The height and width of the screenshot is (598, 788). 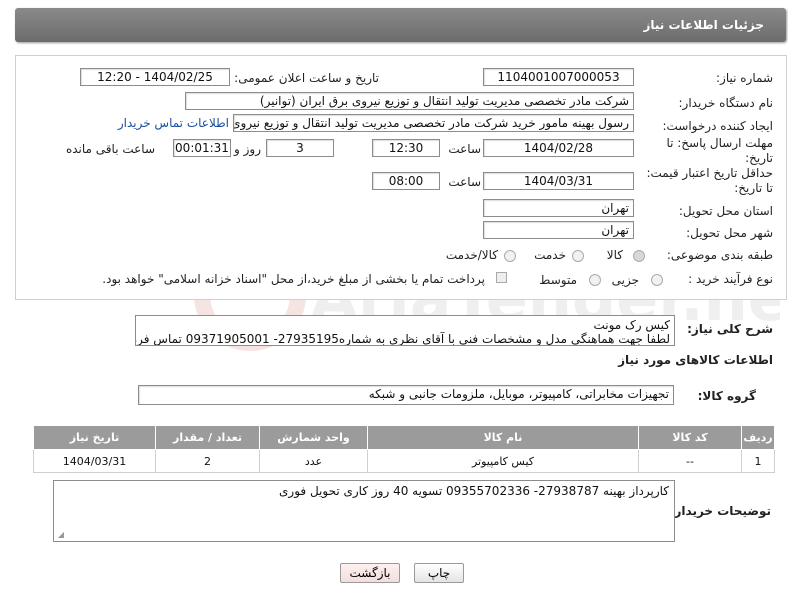 What do you see at coordinates (503, 461) in the screenshot?
I see `cell-item-name: کیس کامپیوتر` at bounding box center [503, 461].